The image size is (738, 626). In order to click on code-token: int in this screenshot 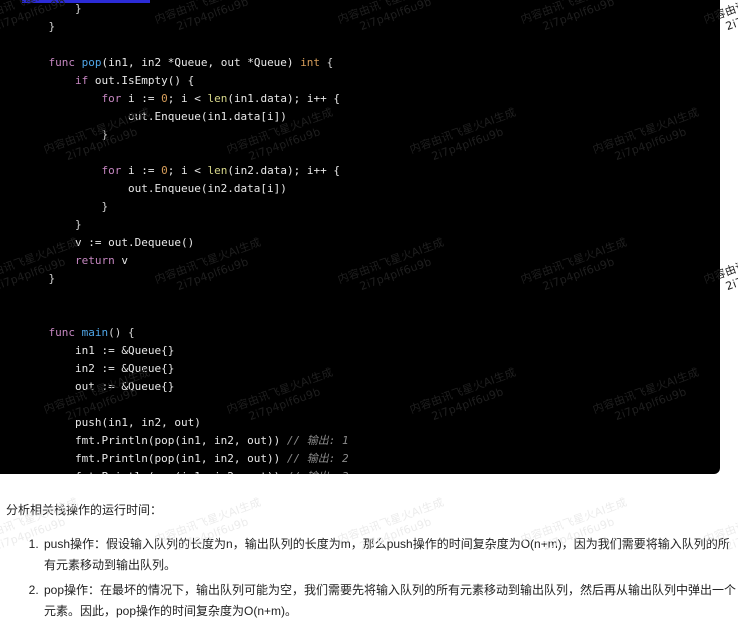, I will do `click(310, 62)`.